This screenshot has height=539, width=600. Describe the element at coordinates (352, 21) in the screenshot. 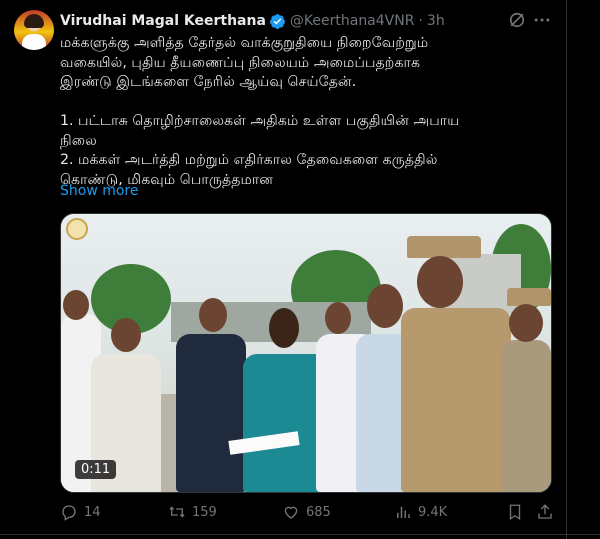

I see `author-handle: @Keerthana4VNR` at that location.